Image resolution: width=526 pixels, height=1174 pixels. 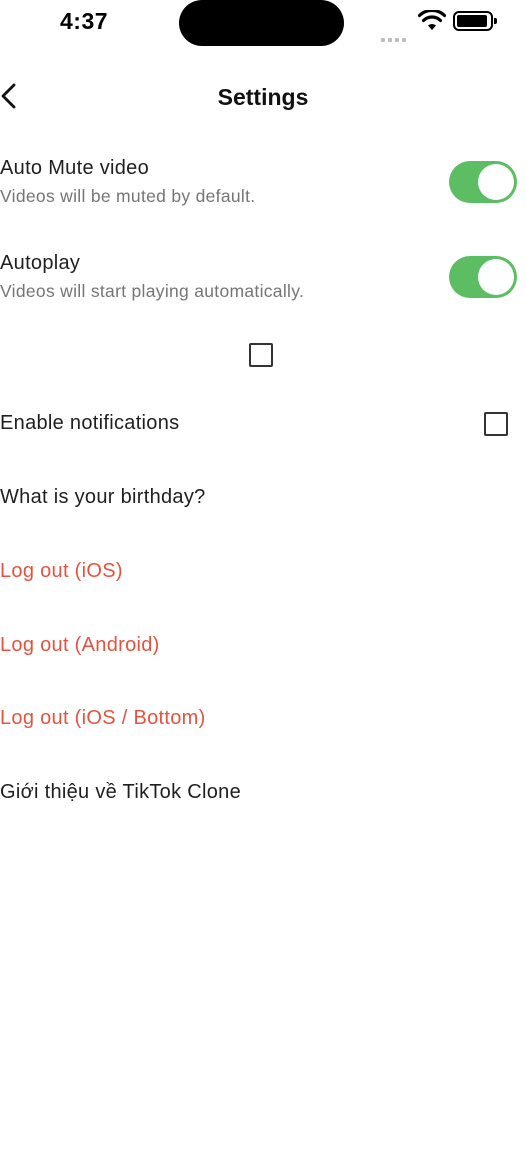 What do you see at coordinates (121, 792) in the screenshot?
I see `about-label: Giới thiệu về TikTok Clone` at bounding box center [121, 792].